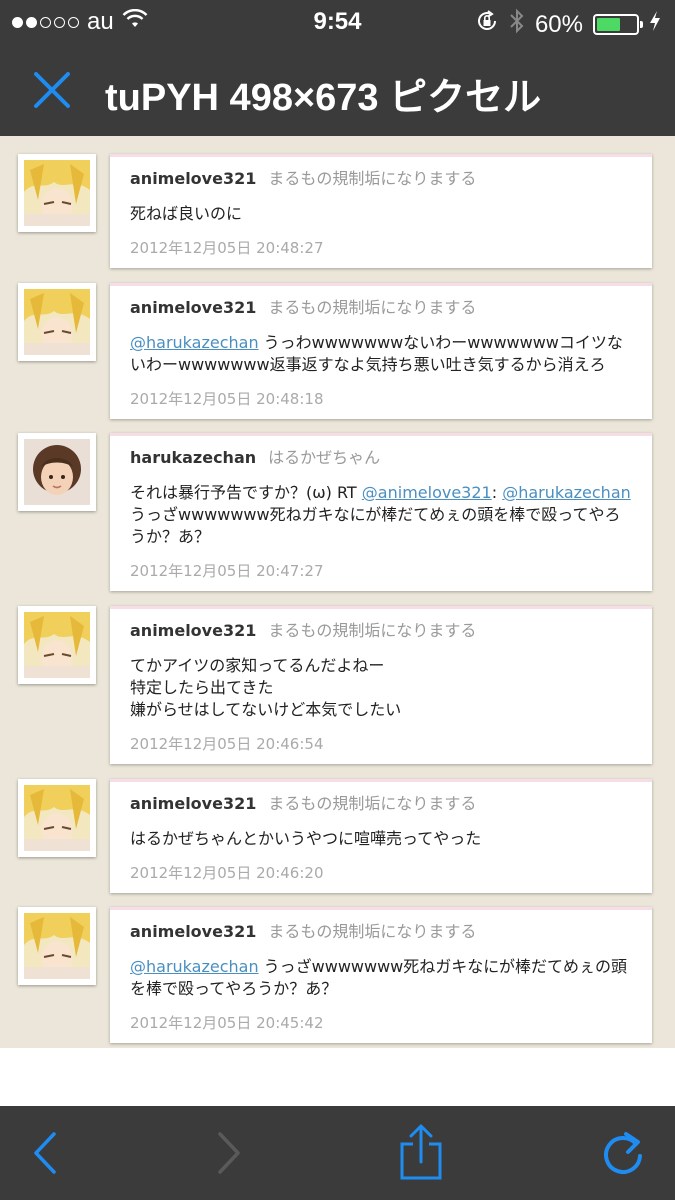 This screenshot has height=1200, width=675. I want to click on battery-icon, so click(618, 24).